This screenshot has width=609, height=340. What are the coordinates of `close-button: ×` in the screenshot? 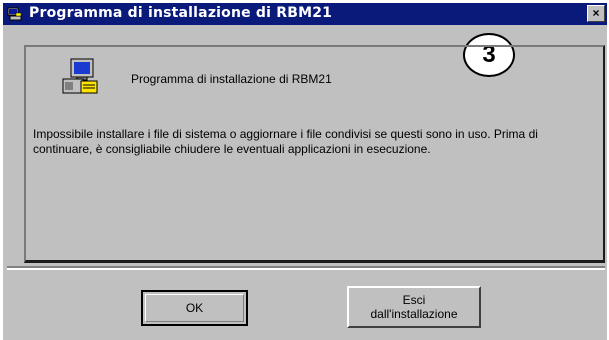 It's located at (596, 13).